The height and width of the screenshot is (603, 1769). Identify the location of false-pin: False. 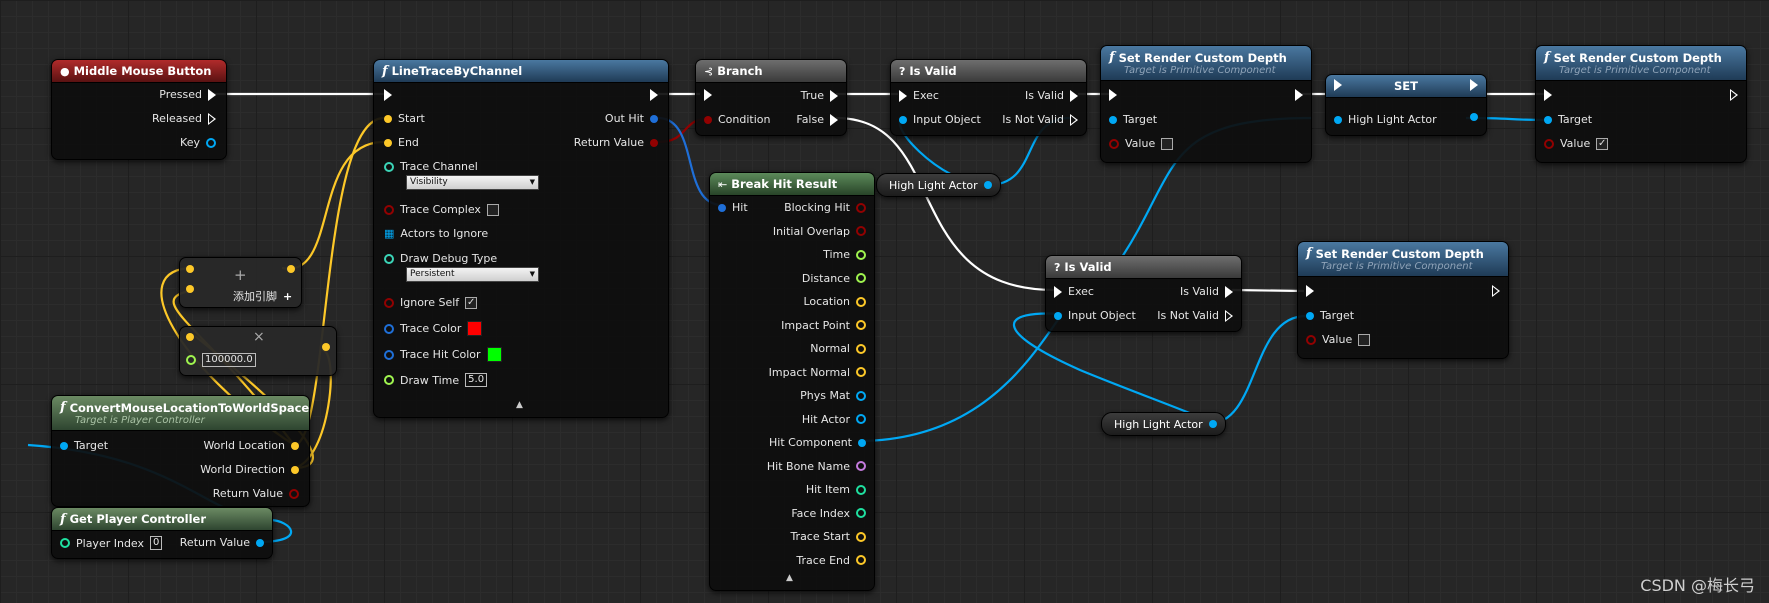
(817, 119).